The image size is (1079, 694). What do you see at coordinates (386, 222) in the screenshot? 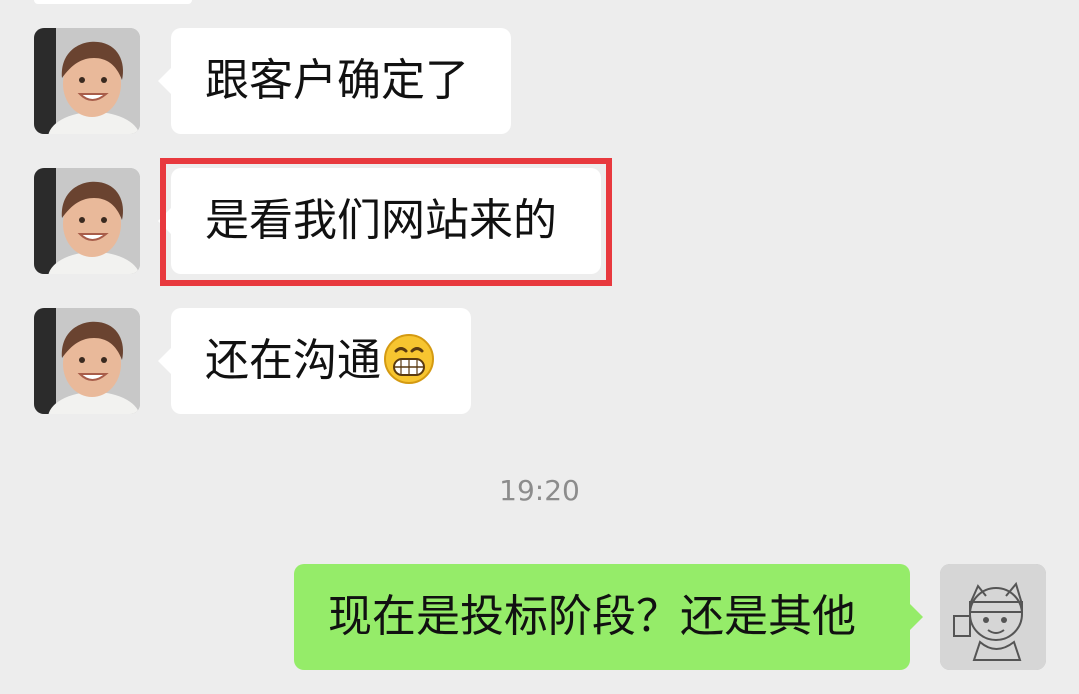
I see `highlight-box` at bounding box center [386, 222].